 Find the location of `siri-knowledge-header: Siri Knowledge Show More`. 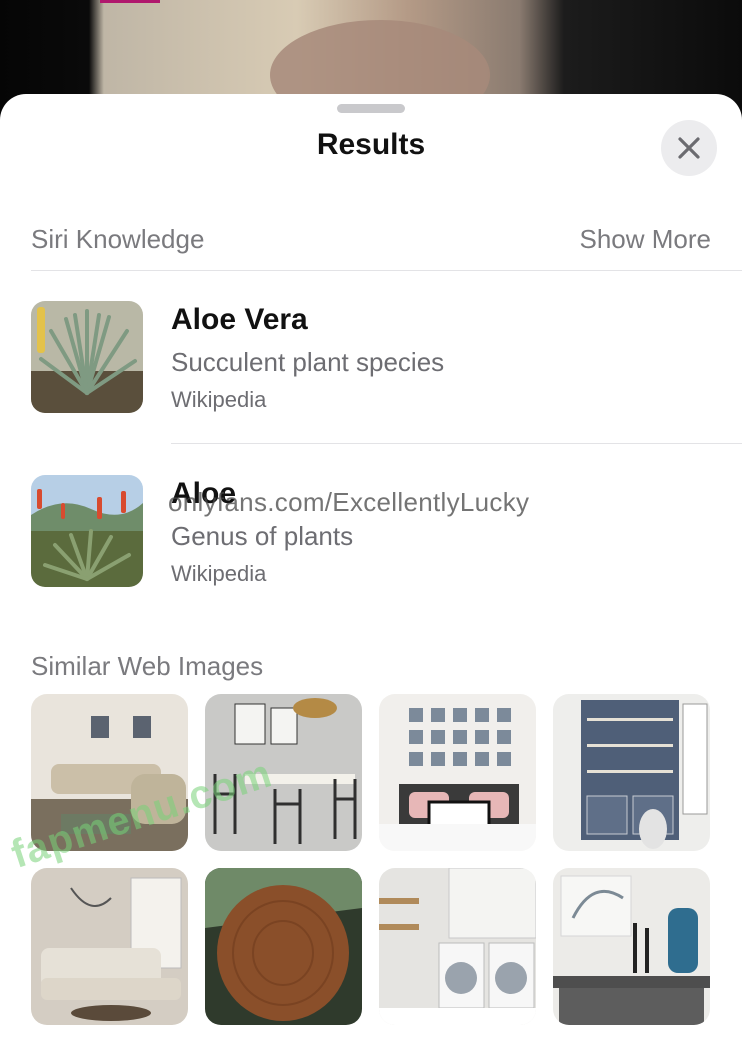

siri-knowledge-header: Siri Knowledge Show More is located at coordinates (371, 239).